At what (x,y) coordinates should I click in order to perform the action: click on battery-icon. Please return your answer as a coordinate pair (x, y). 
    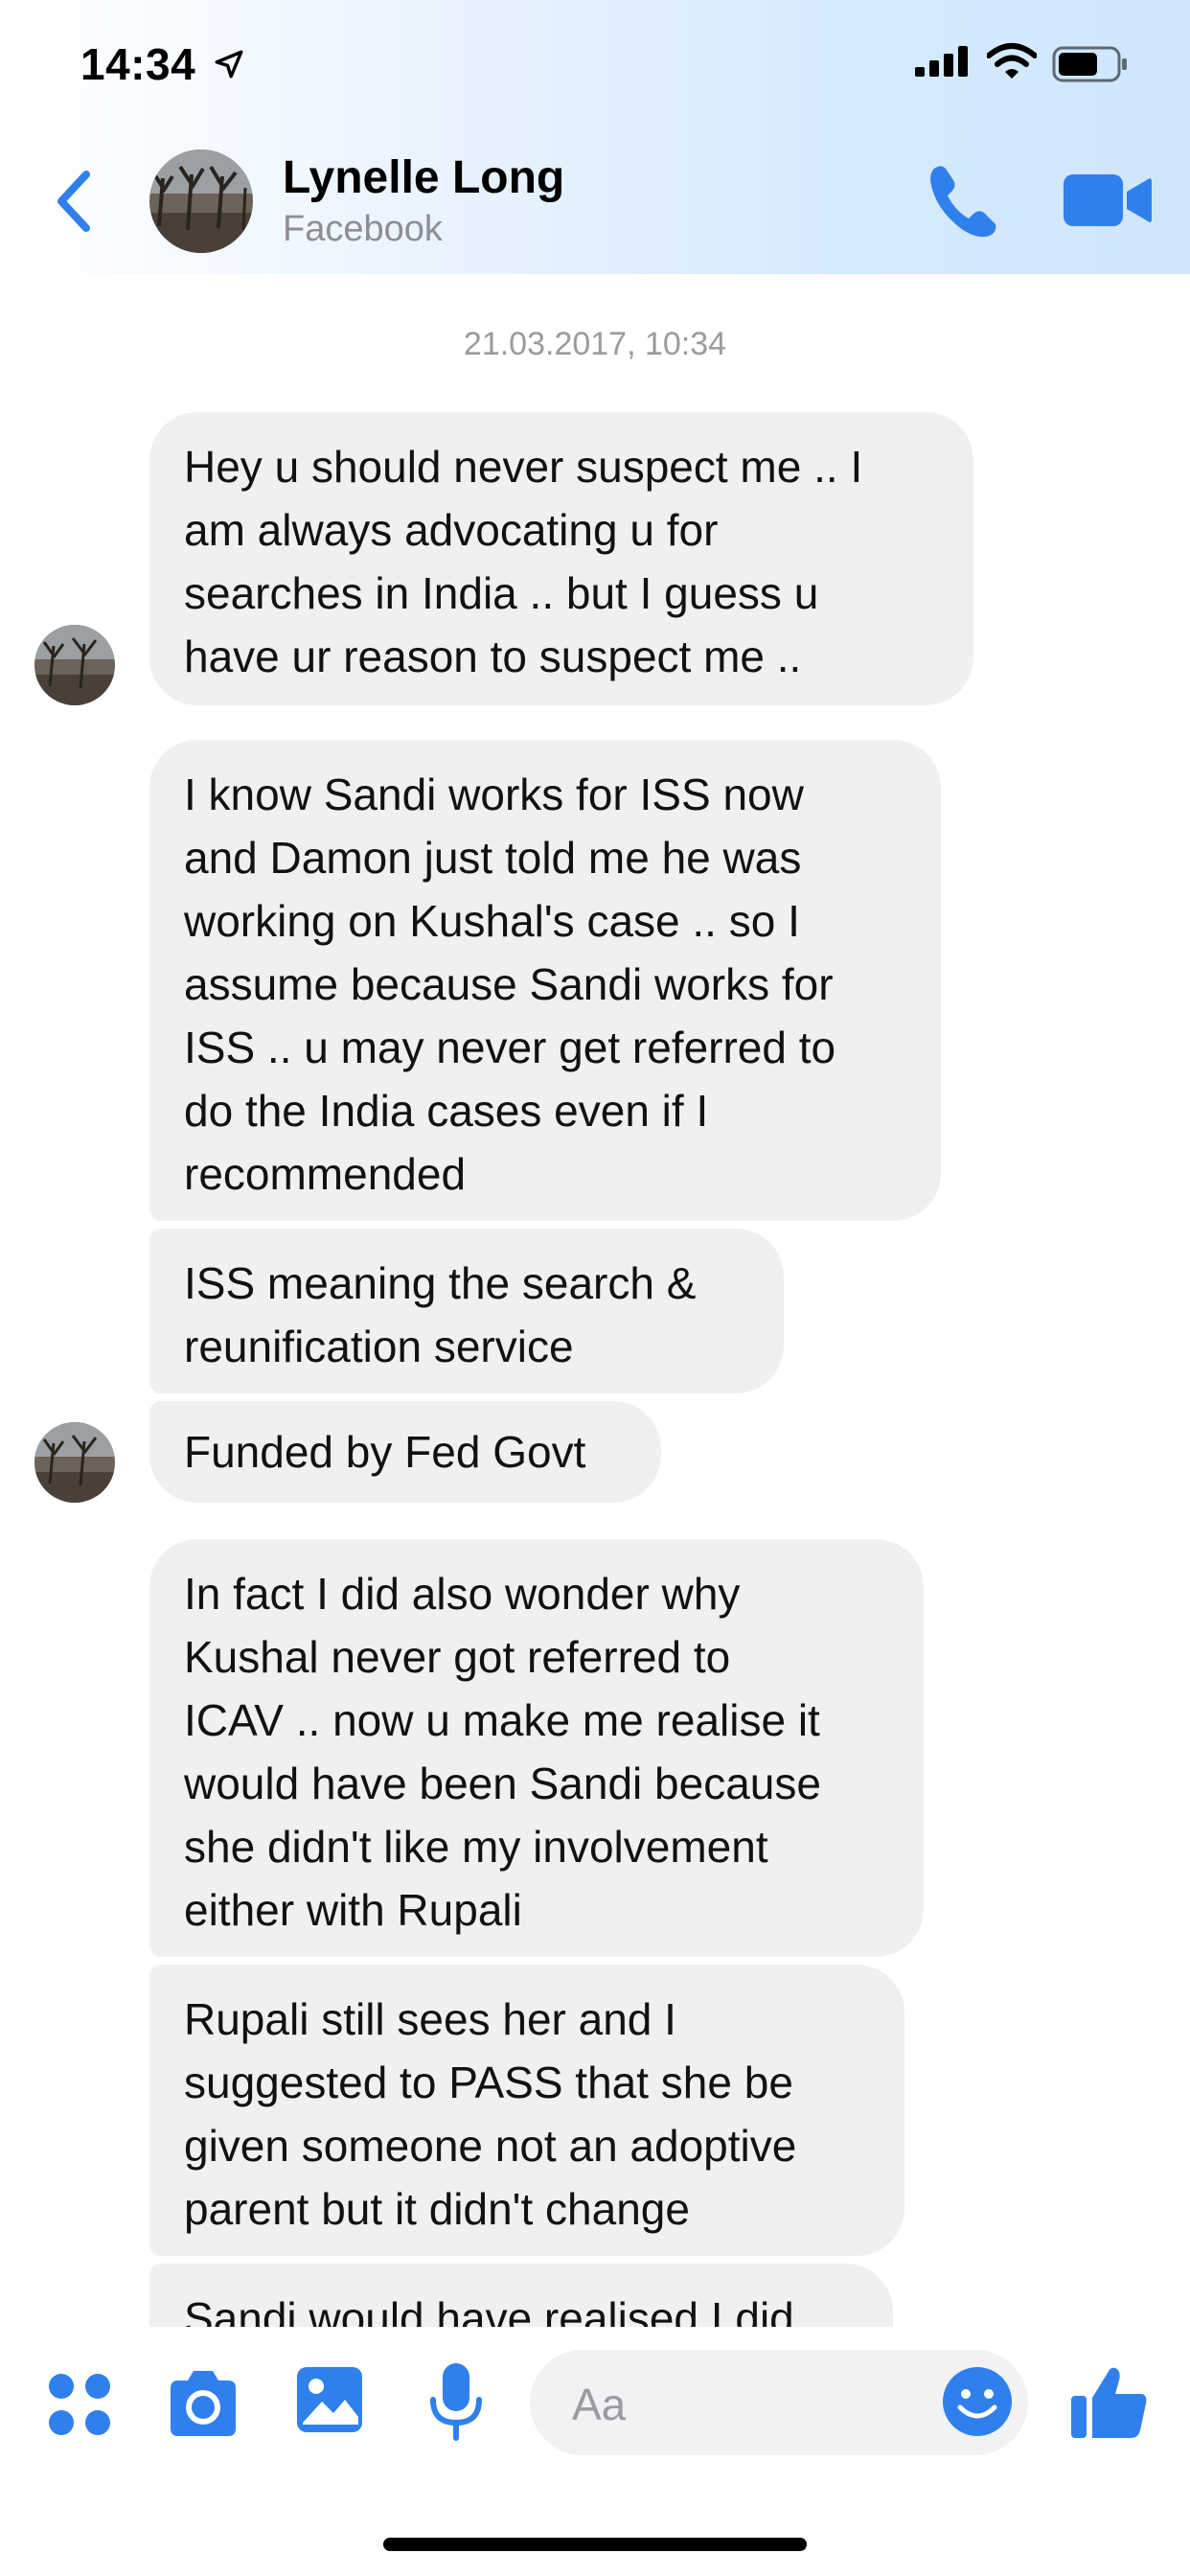
    Looking at the image, I should click on (1090, 64).